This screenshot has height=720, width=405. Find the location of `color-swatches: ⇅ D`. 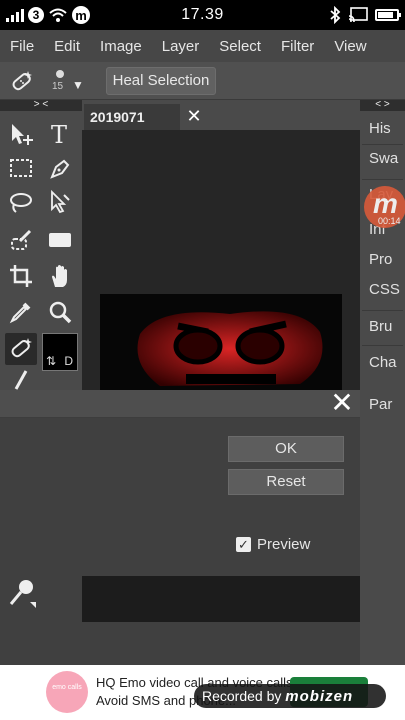

color-swatches: ⇅ D is located at coordinates (60, 352).